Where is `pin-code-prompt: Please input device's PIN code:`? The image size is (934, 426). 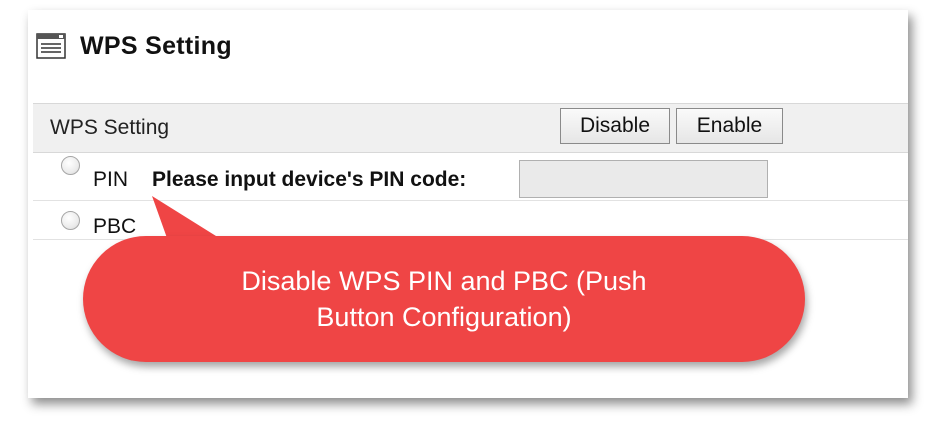
pin-code-prompt: Please input device's PIN code: is located at coordinates (309, 179).